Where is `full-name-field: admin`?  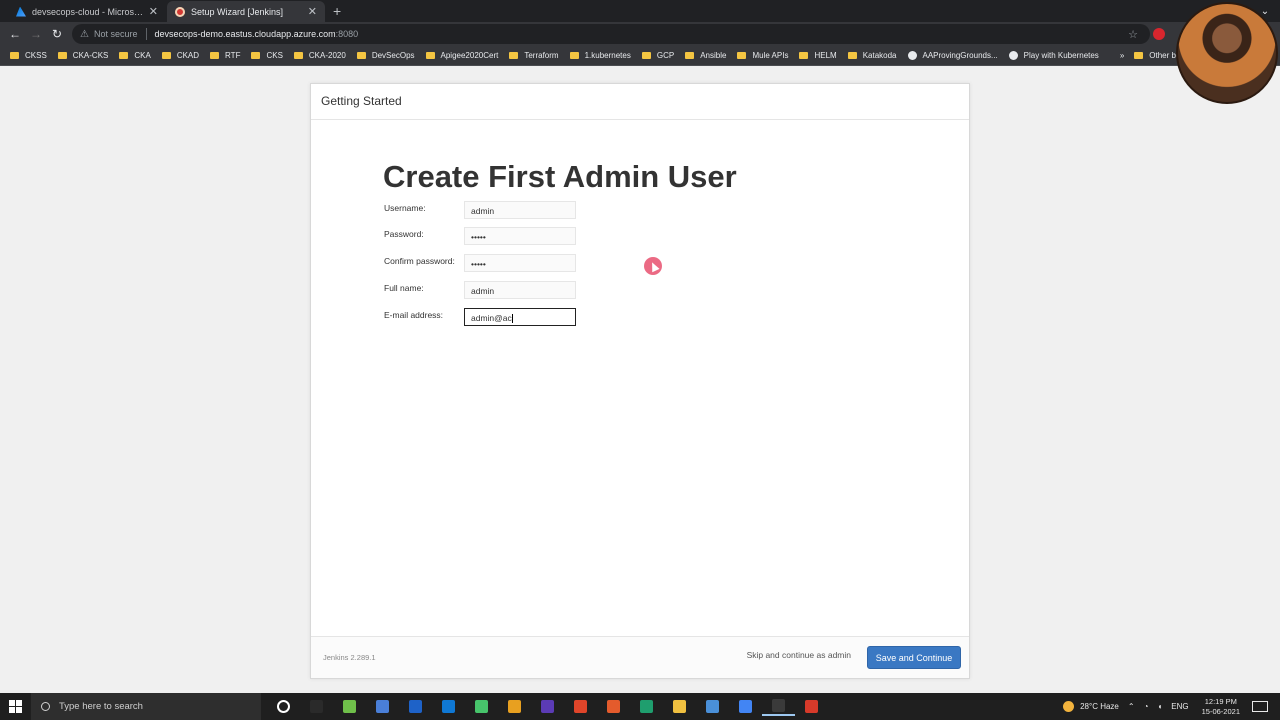 full-name-field: admin is located at coordinates (520, 290).